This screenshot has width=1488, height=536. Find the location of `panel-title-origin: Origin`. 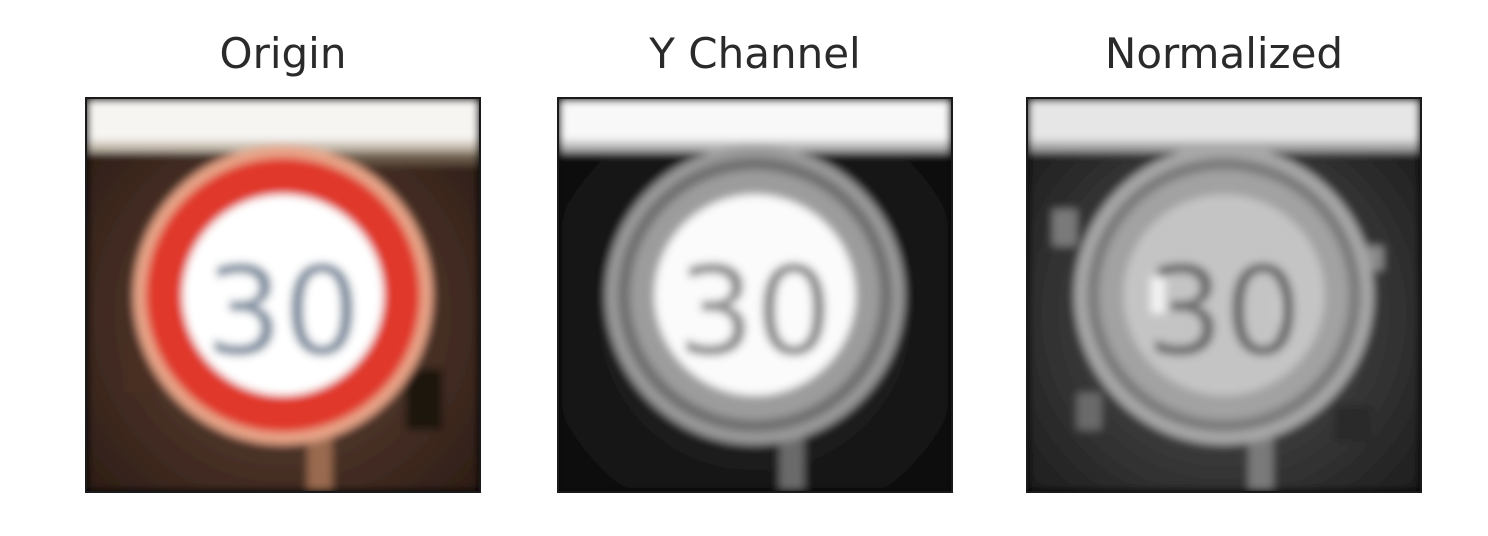

panel-title-origin: Origin is located at coordinates (283, 53).